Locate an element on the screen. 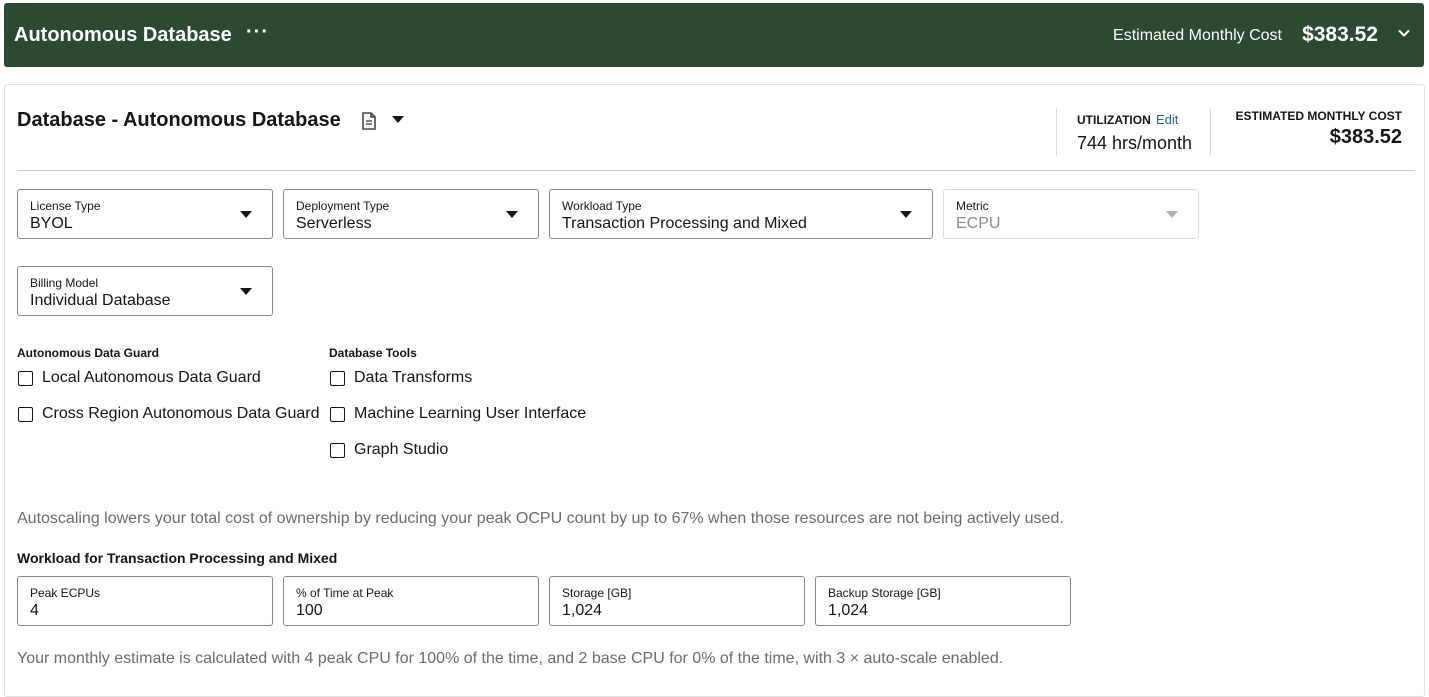  utilization-value: 744 hrs/month is located at coordinates (1135, 143).